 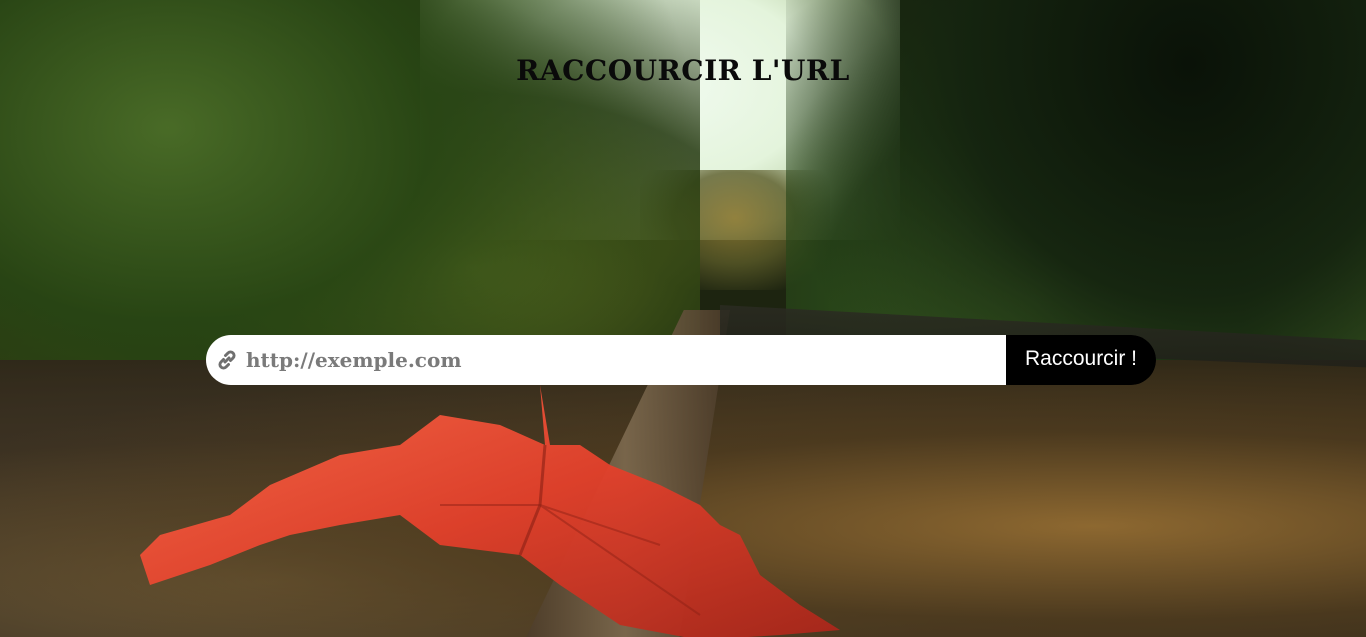 I want to click on shorten-button: Raccourcir !, so click(x=1081, y=360).